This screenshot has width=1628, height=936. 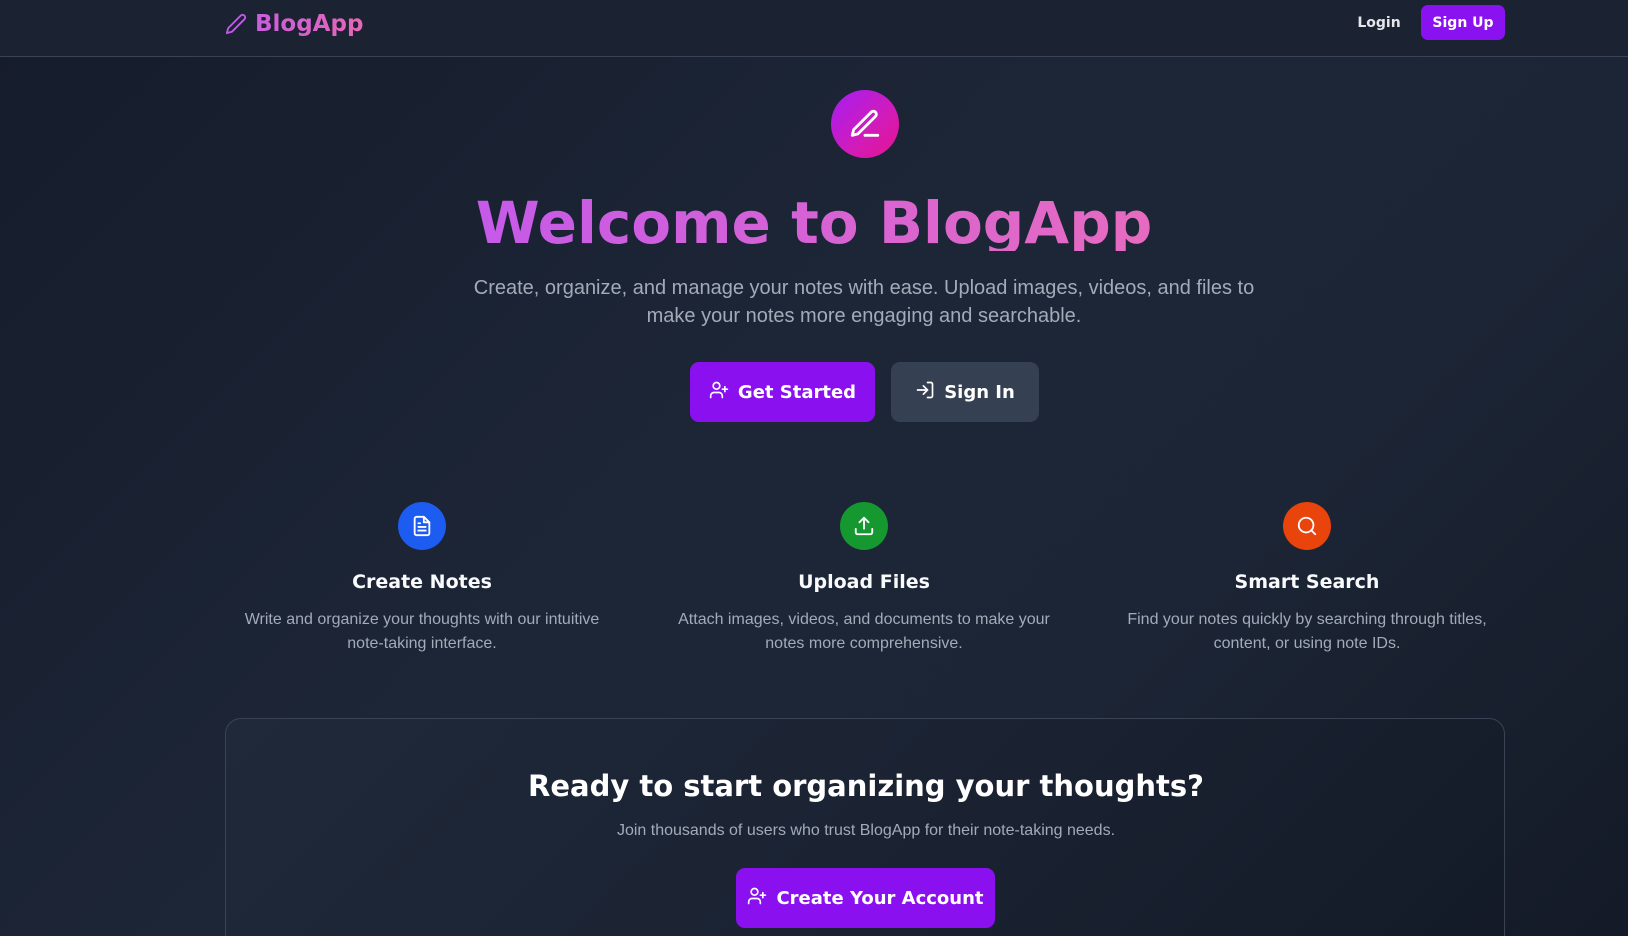 I want to click on hero-title: Welcome to BlogApp, so click(x=814, y=218).